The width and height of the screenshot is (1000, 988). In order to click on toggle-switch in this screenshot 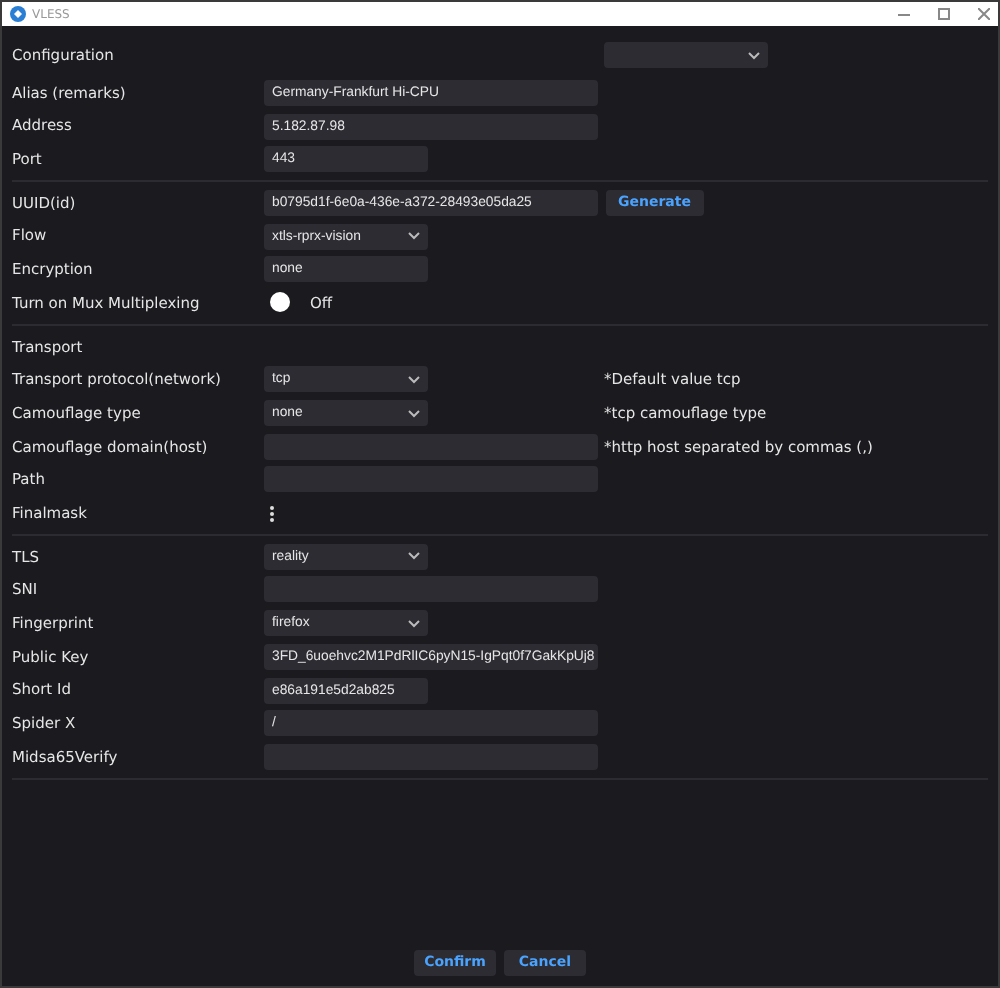, I will do `click(280, 302)`.